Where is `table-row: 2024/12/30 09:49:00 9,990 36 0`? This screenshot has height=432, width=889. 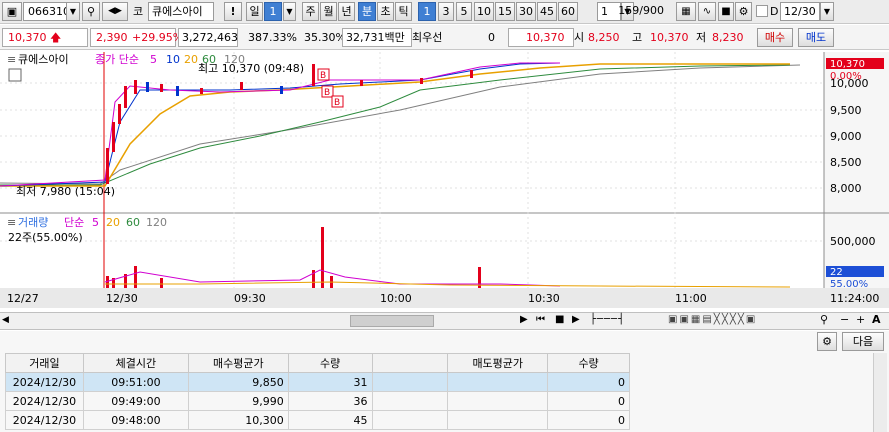
table-row: 2024/12/30 09:49:00 9,990 36 0 is located at coordinates (317, 401).